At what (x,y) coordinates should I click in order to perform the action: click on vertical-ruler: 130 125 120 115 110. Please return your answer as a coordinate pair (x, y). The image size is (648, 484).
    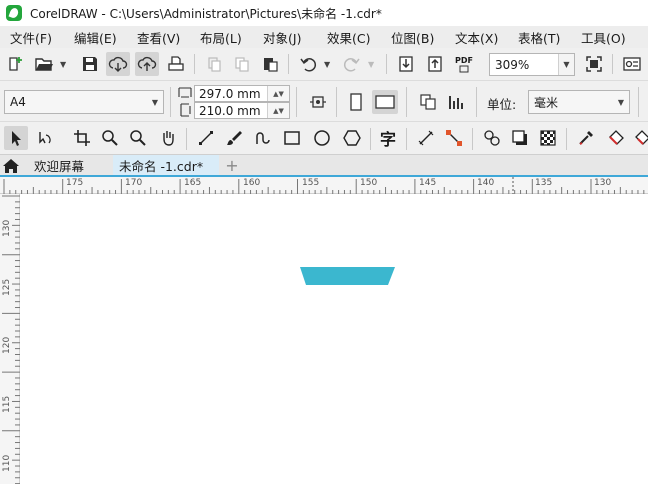
    Looking at the image, I should click on (10, 339).